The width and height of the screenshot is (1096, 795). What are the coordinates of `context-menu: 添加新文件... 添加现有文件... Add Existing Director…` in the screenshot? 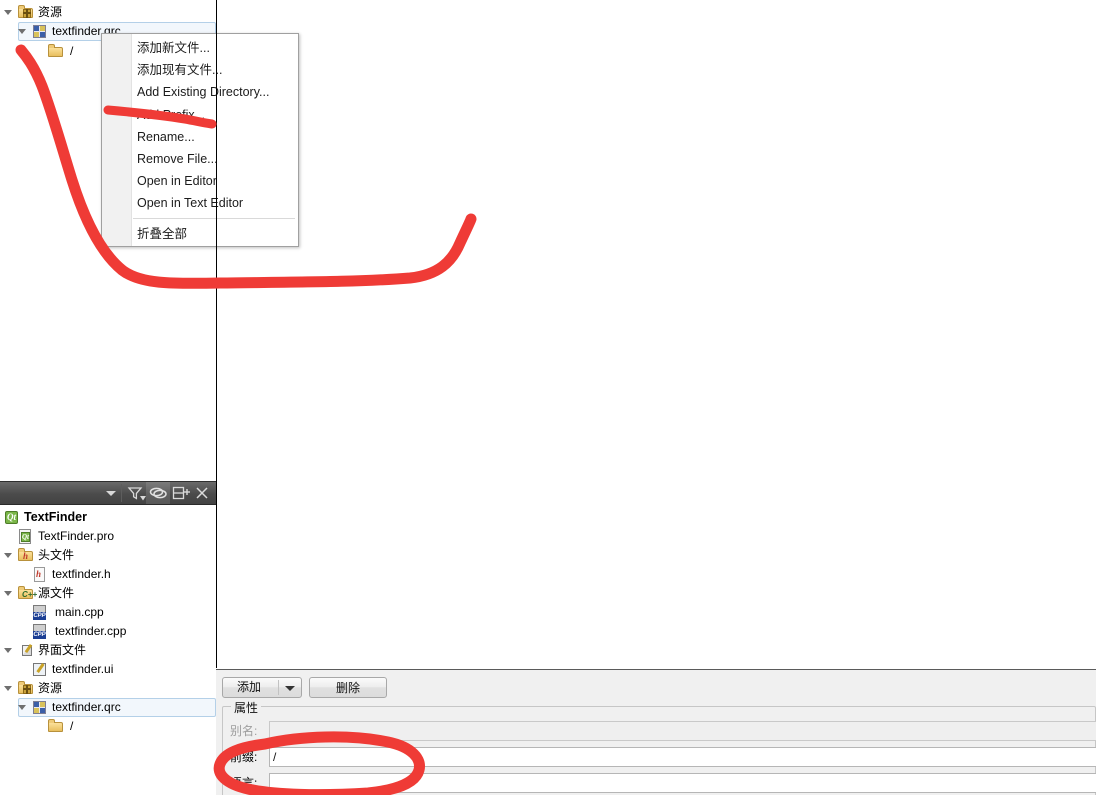 It's located at (200, 140).